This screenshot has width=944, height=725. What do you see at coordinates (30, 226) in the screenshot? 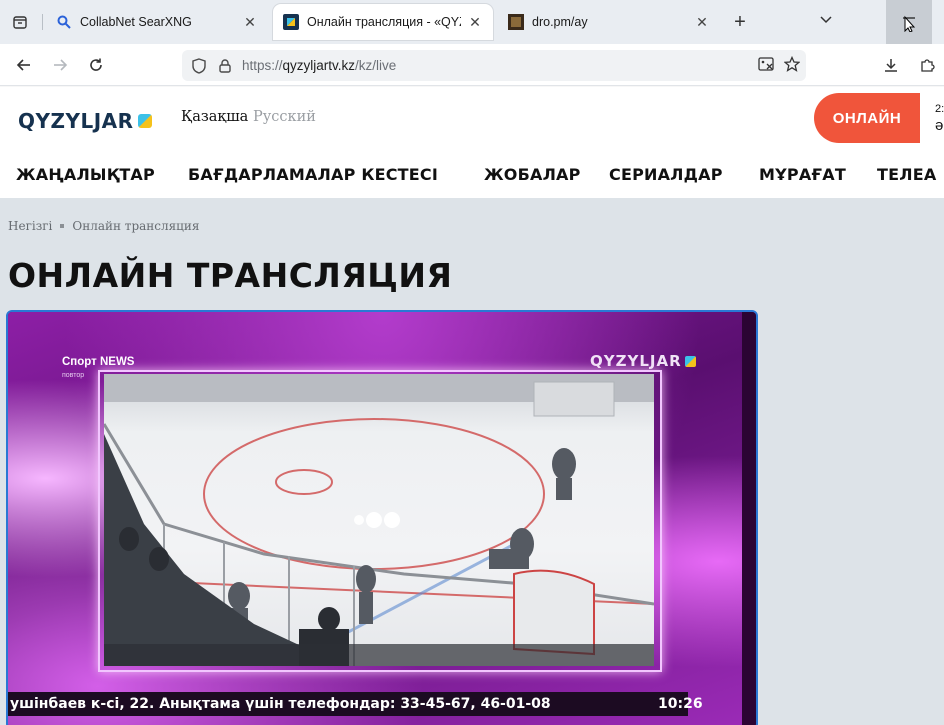
I see `breadcrumb-home-link: Негізгі` at bounding box center [30, 226].